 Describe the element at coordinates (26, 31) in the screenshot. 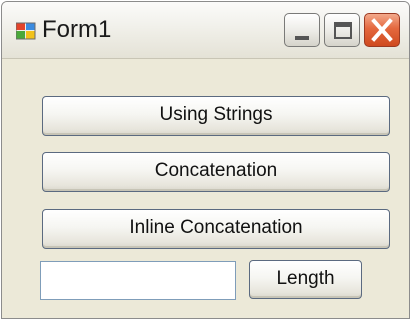

I see `windows-form-icon` at that location.